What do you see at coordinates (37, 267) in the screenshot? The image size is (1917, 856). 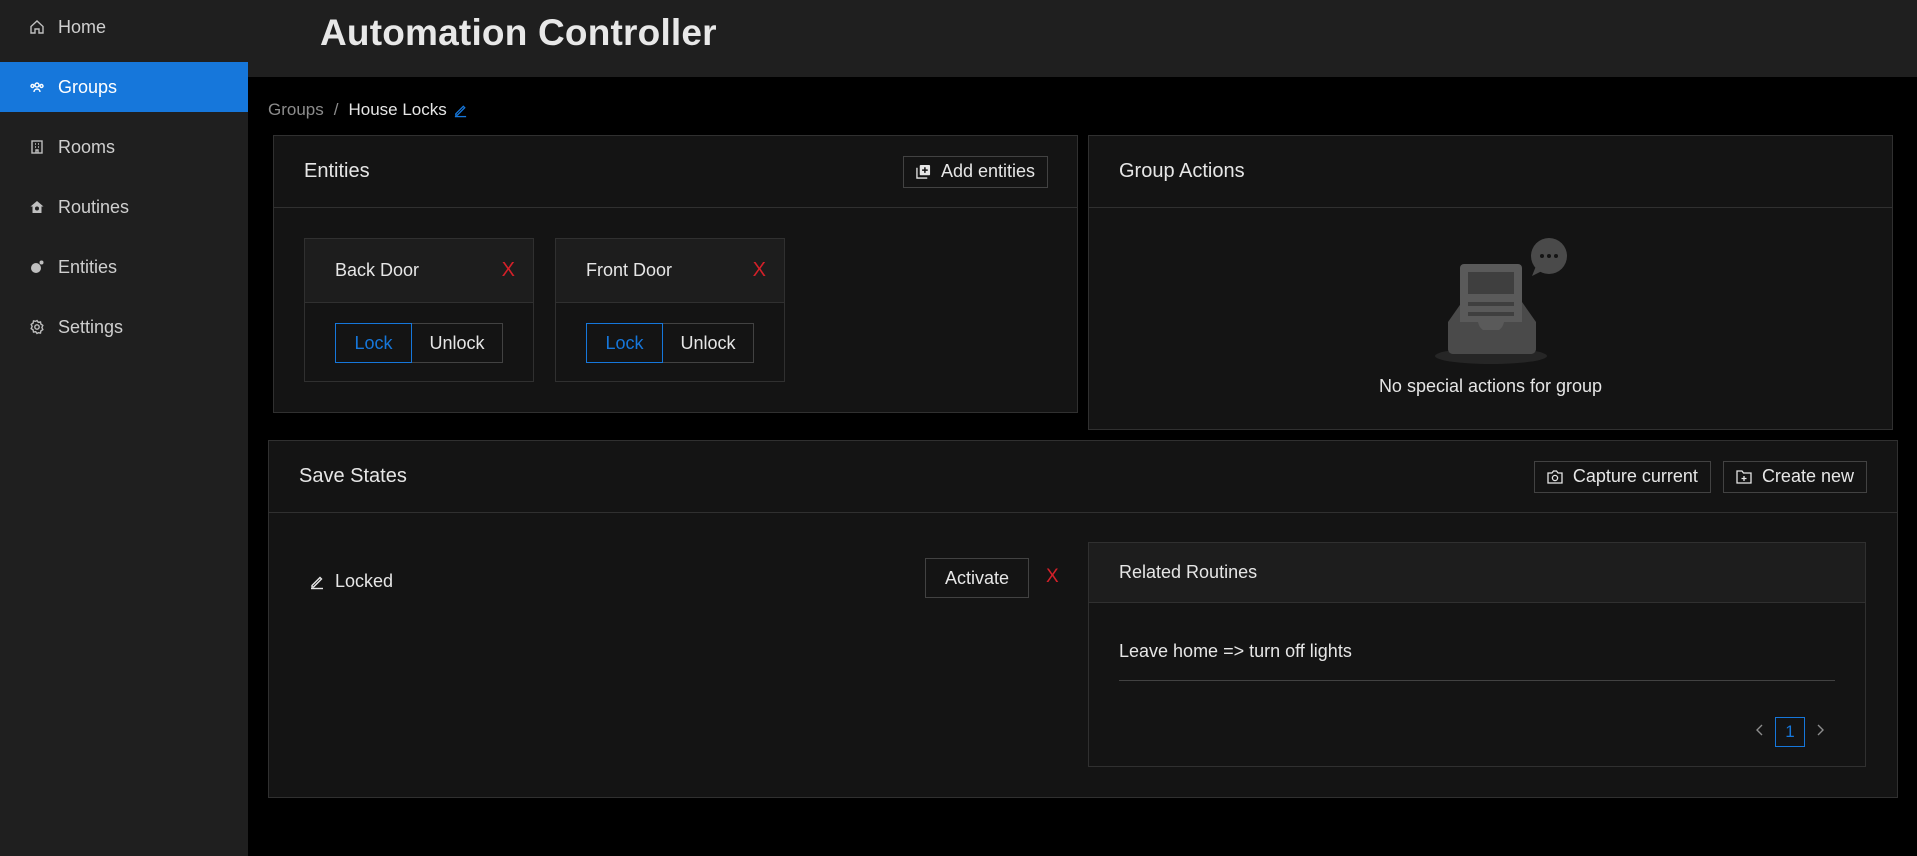 I see `entities-icon` at bounding box center [37, 267].